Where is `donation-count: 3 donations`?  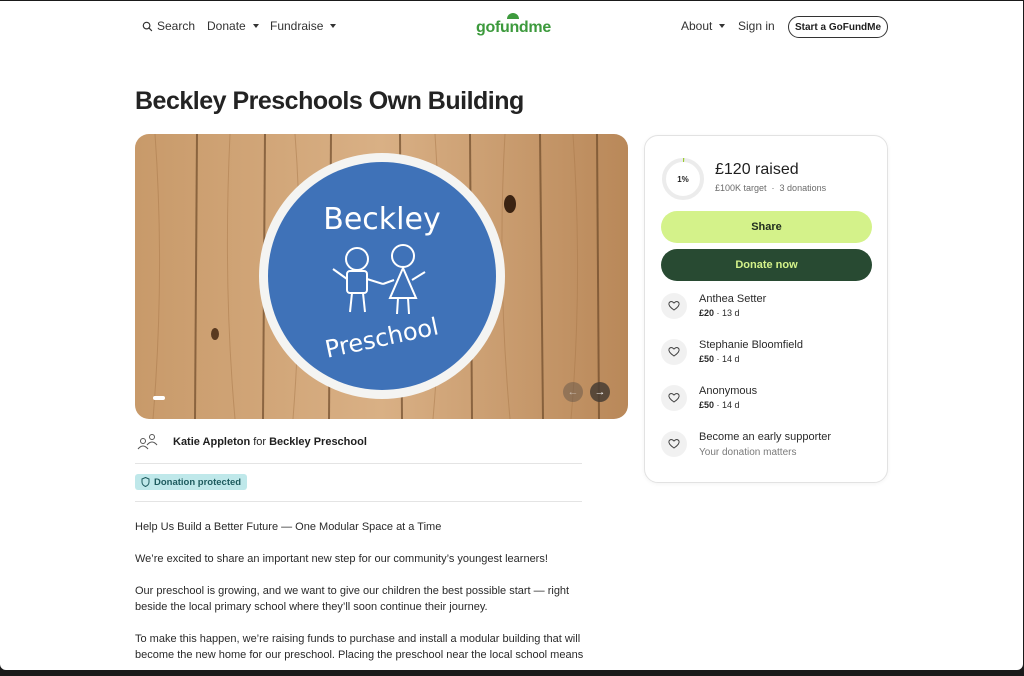 donation-count: 3 donations is located at coordinates (803, 188).